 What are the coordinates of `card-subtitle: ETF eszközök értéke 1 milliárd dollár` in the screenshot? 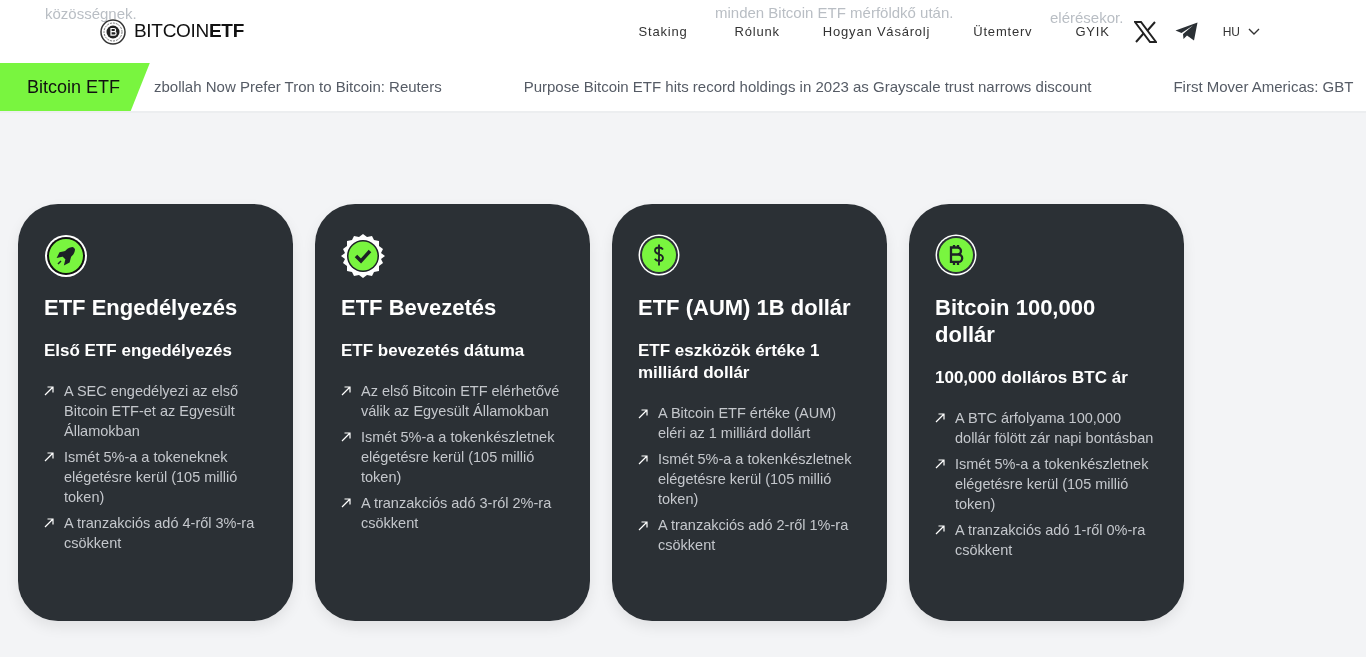 It's located at (729, 361).